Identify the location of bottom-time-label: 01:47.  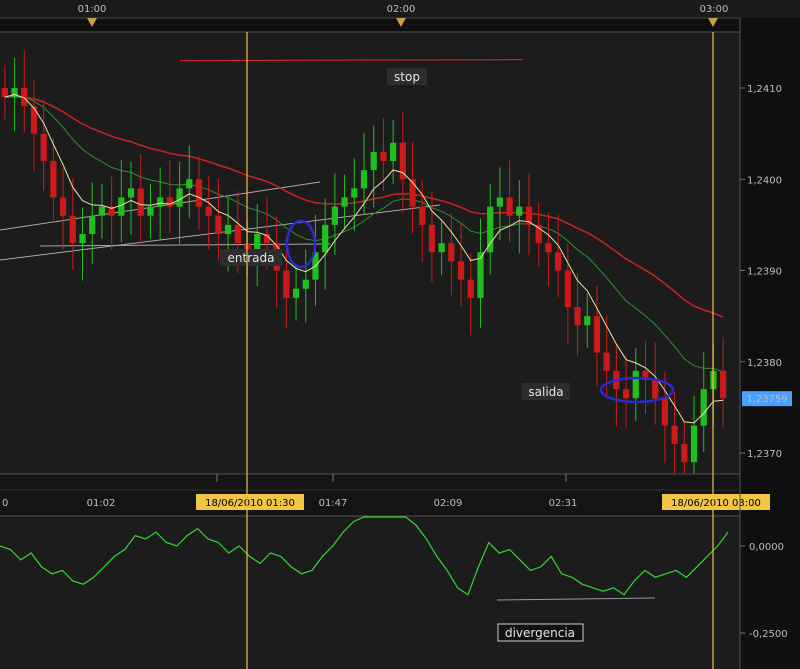
(333, 503).